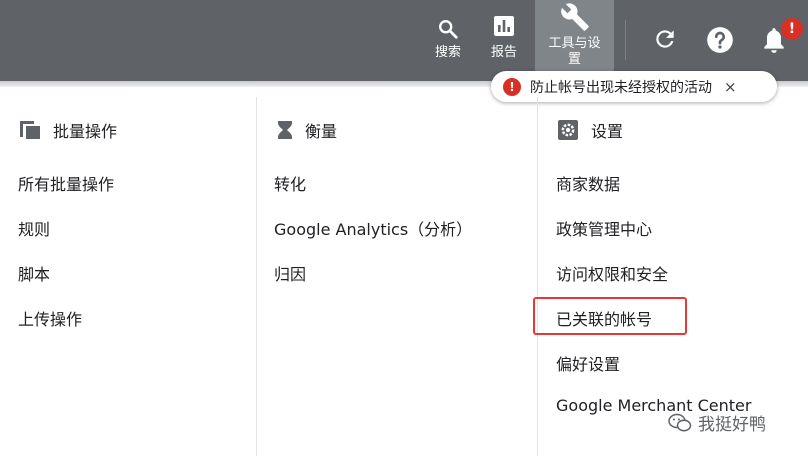 The height and width of the screenshot is (456, 808). I want to click on menu-item-google-analytics: Google Analytics（分析）, so click(373, 228).